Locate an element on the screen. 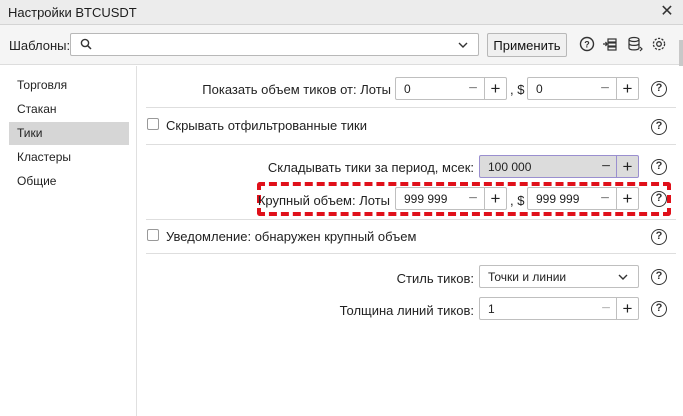  templates-toolbar: Шаблоны: Применить ? is located at coordinates (341, 45).